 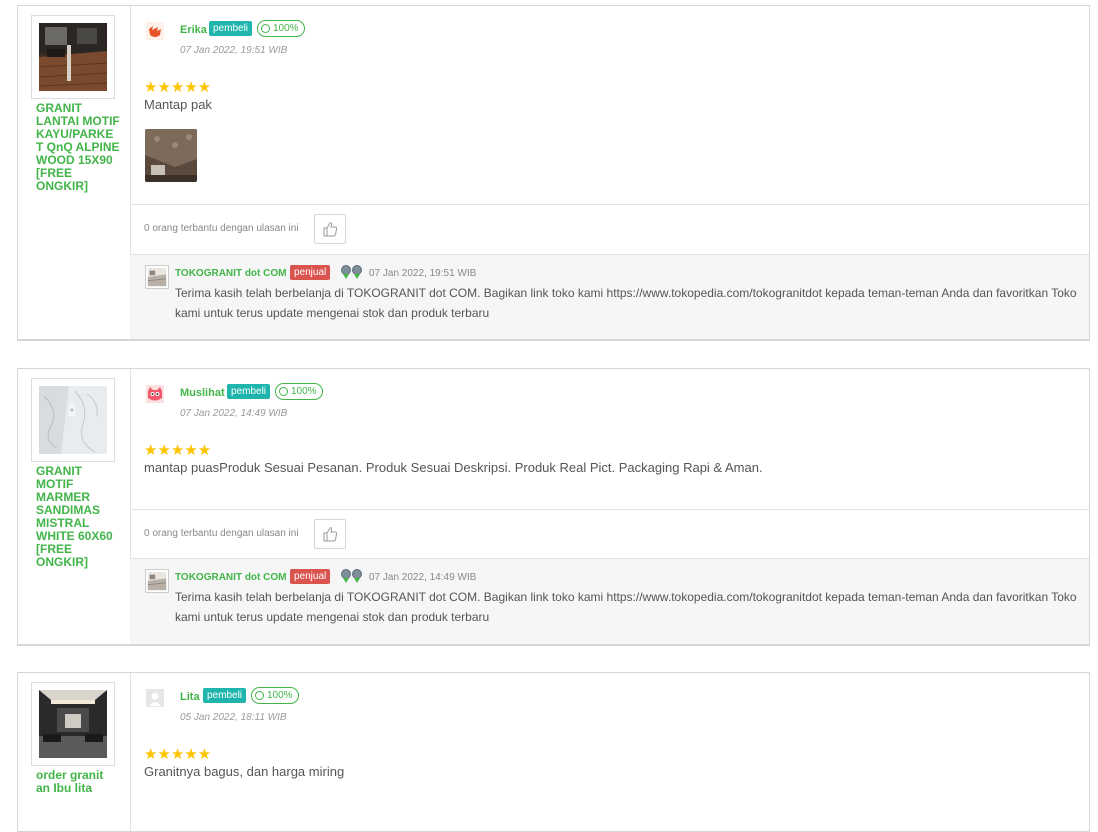 What do you see at coordinates (423, 577) in the screenshot?
I see `reply-date: 07 Jan 2022, 14:49 WIB` at bounding box center [423, 577].